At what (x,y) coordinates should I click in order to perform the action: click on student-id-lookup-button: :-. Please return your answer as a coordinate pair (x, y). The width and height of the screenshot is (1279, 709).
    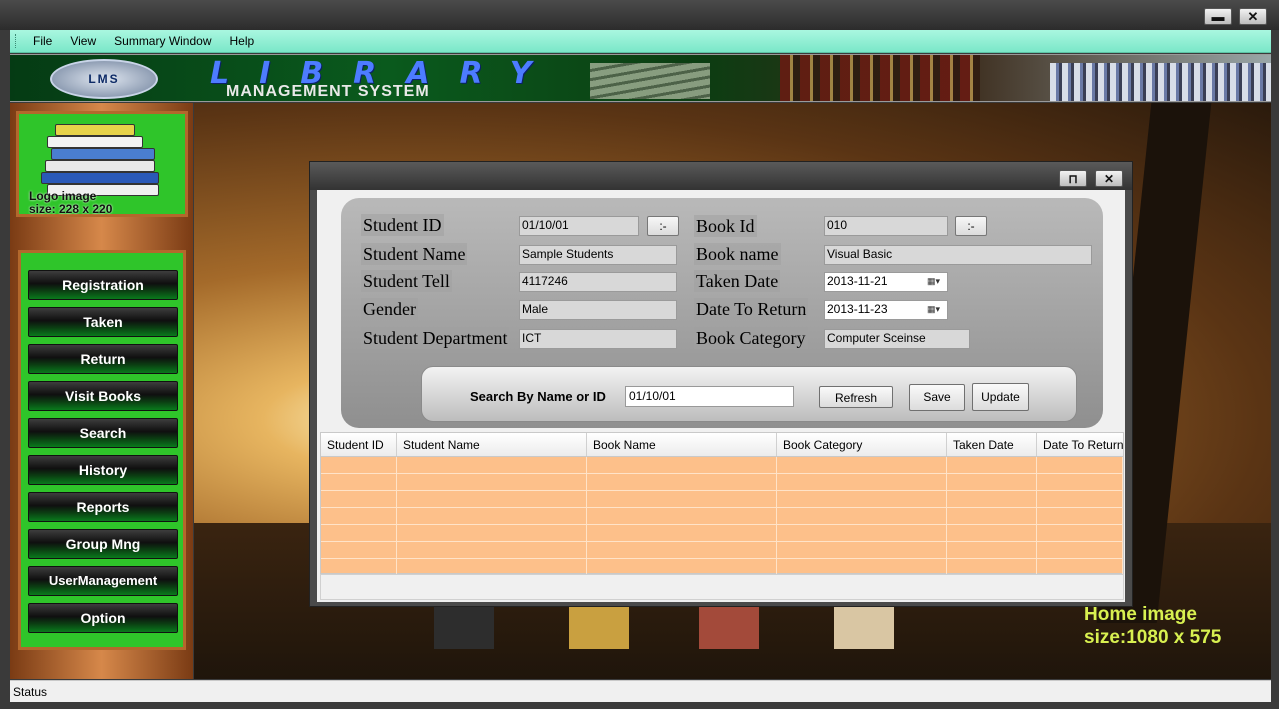
    Looking at the image, I should click on (663, 226).